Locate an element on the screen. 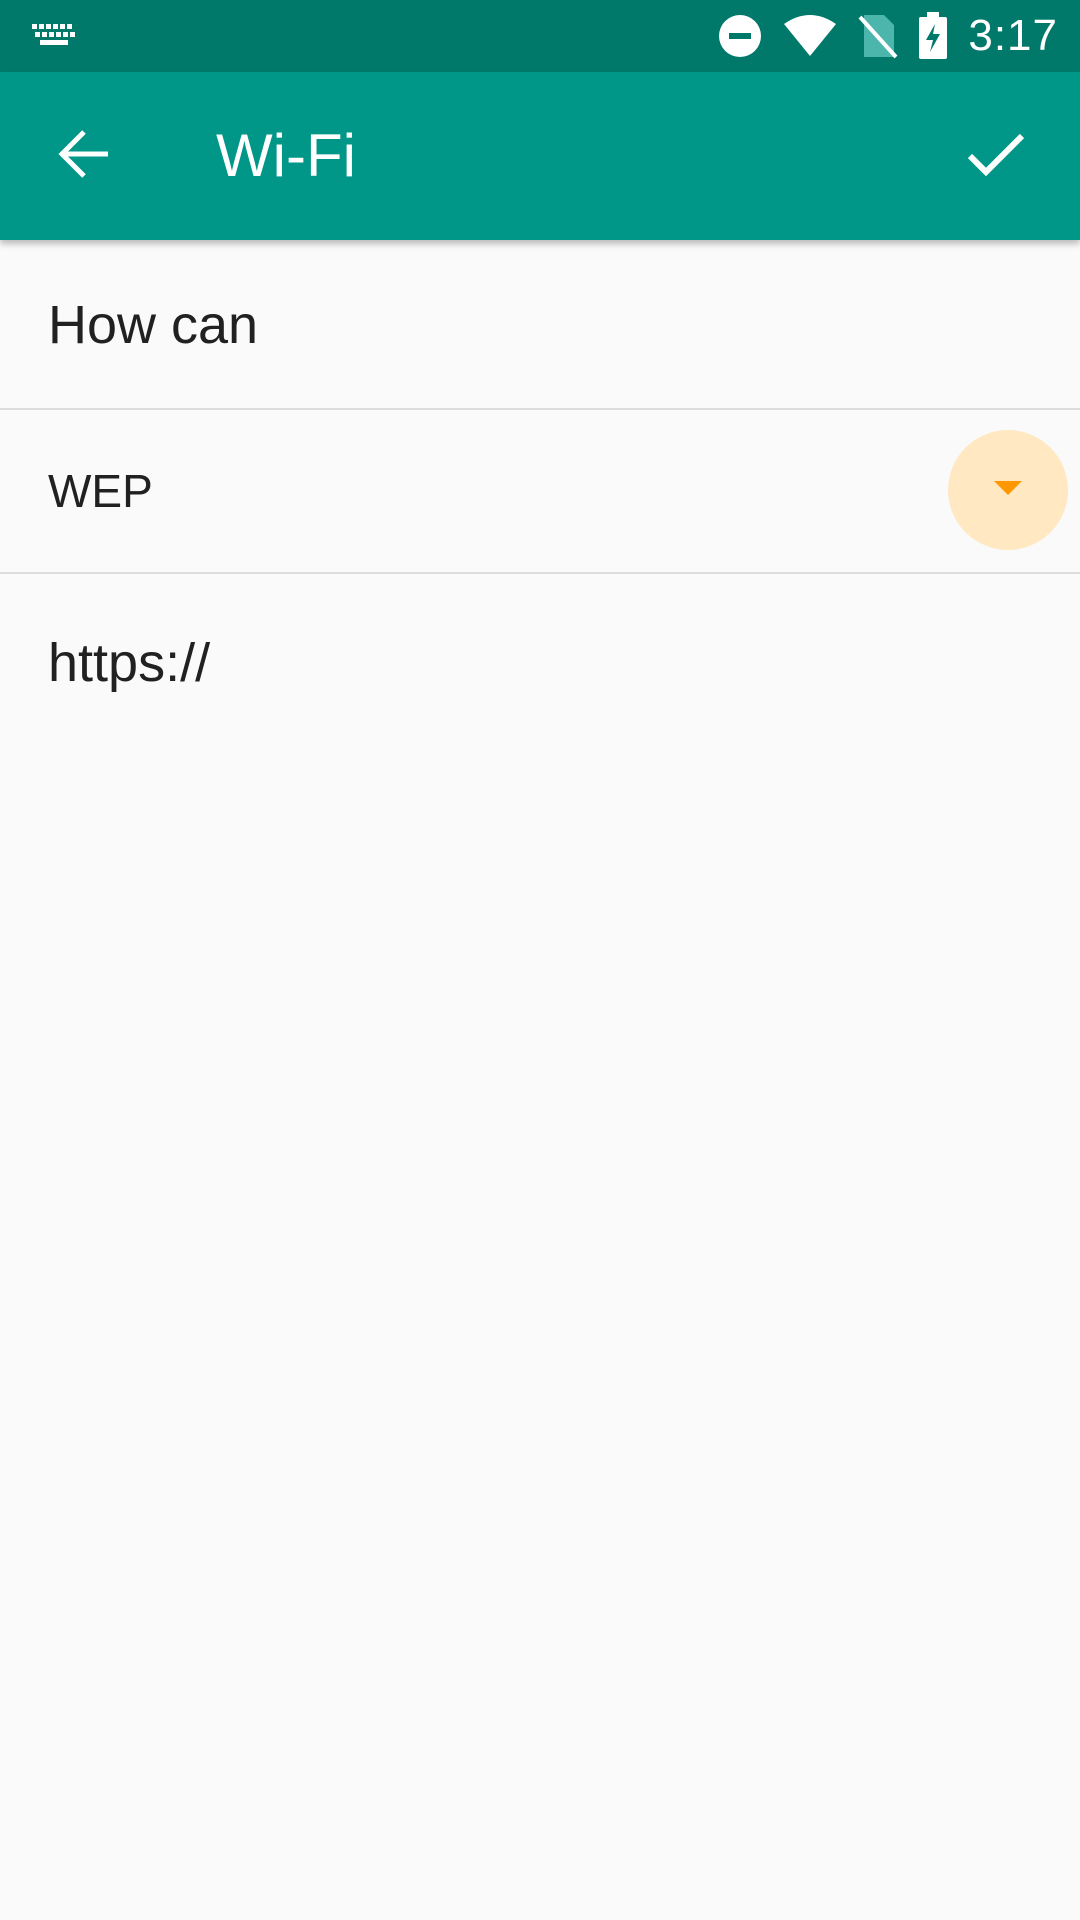 This screenshot has height=1920, width=1080. security-type-select: WEP is located at coordinates (540, 492).